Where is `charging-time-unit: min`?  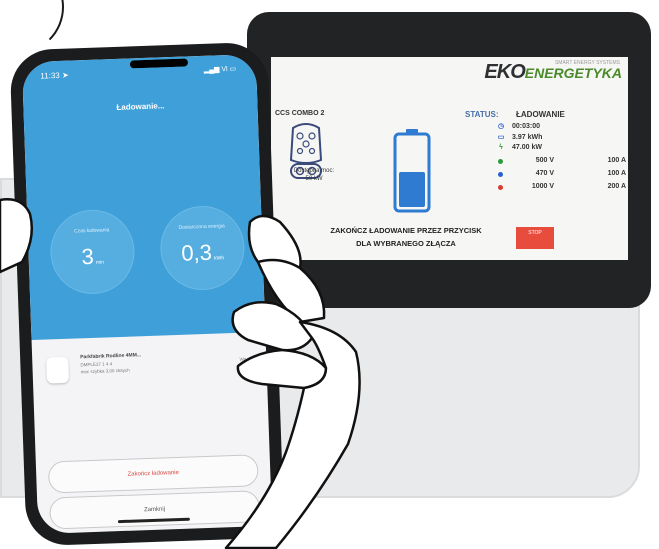
charging-time-unit: min is located at coordinates (100, 262).